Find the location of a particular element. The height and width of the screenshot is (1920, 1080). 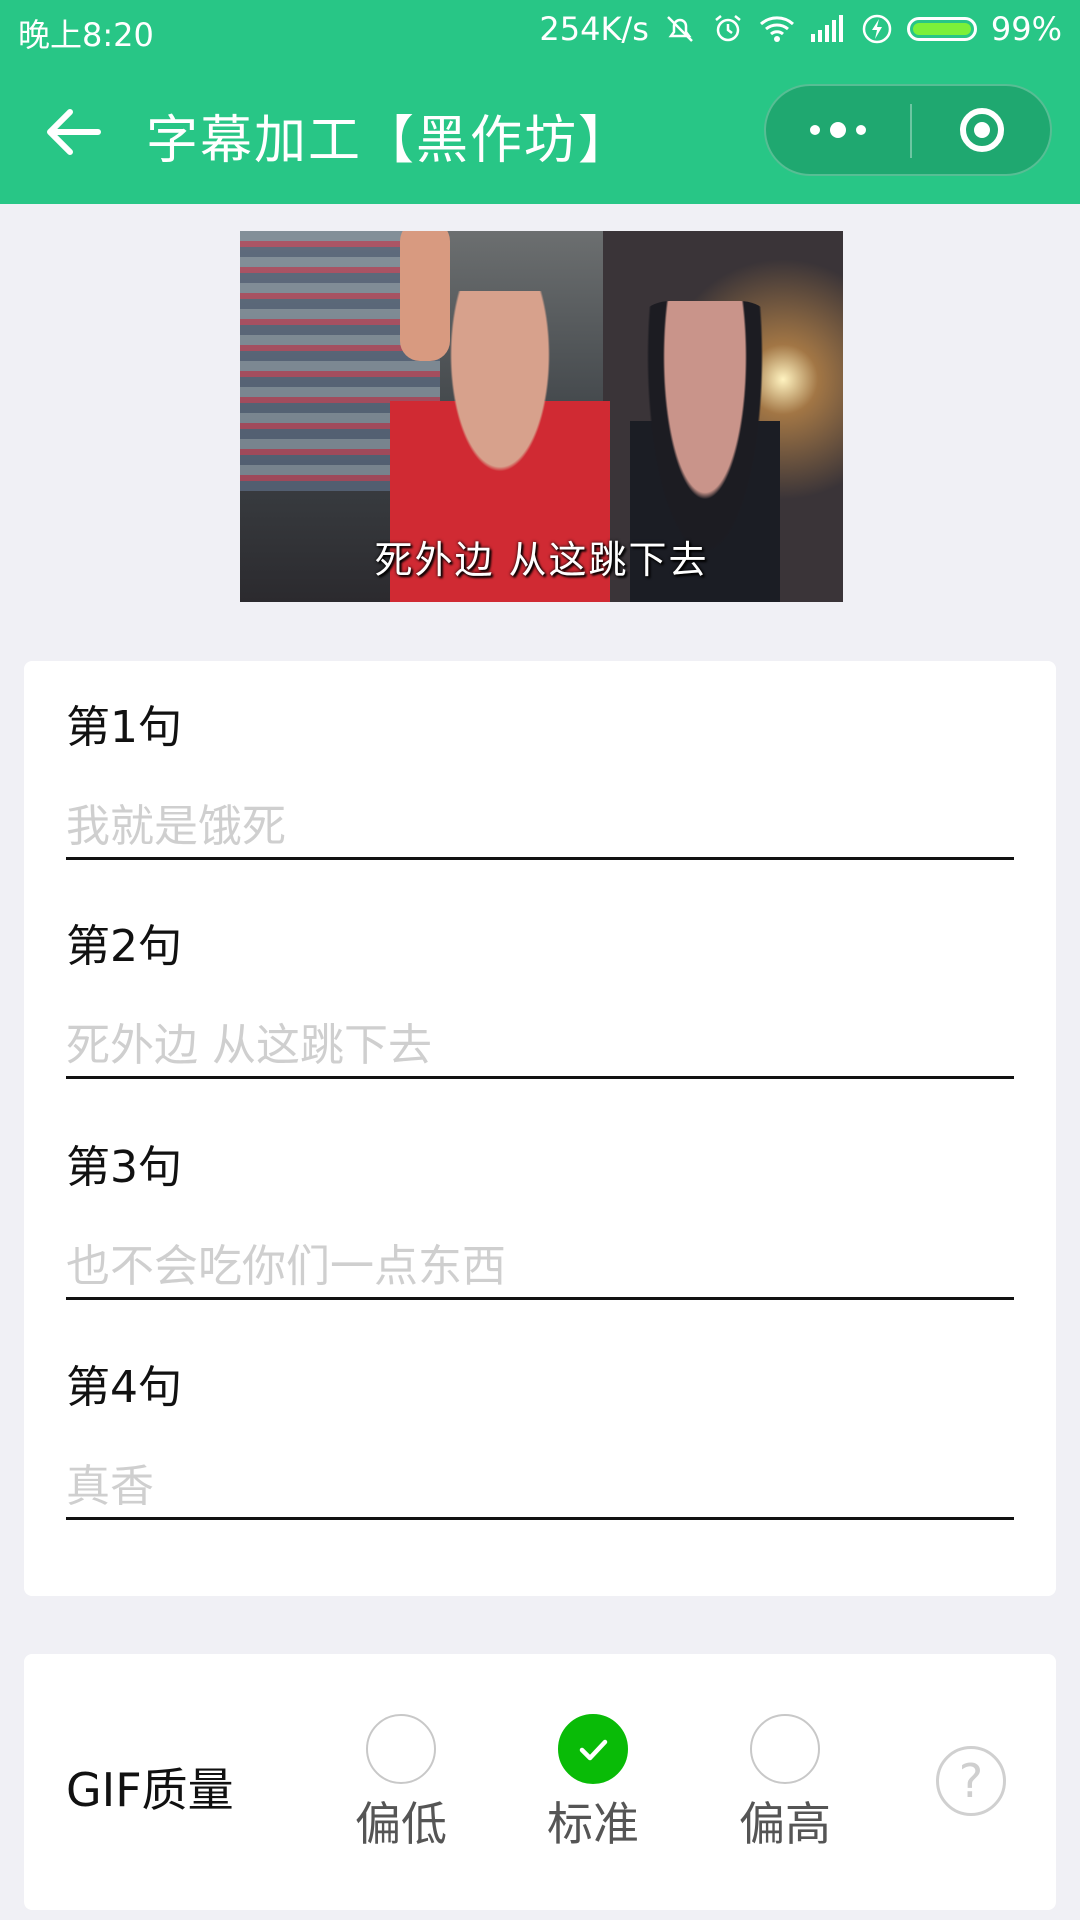

page-title: 字幕加工【黑作坊】 is located at coordinates (389, 141).